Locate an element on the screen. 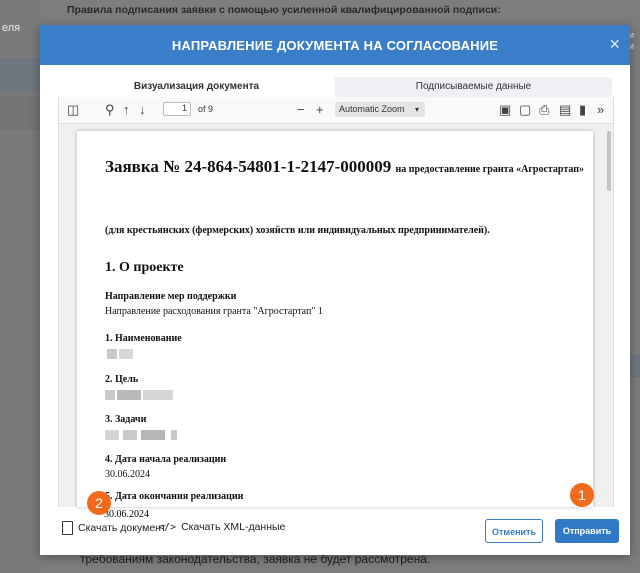  close-icon: × is located at coordinates (614, 44).